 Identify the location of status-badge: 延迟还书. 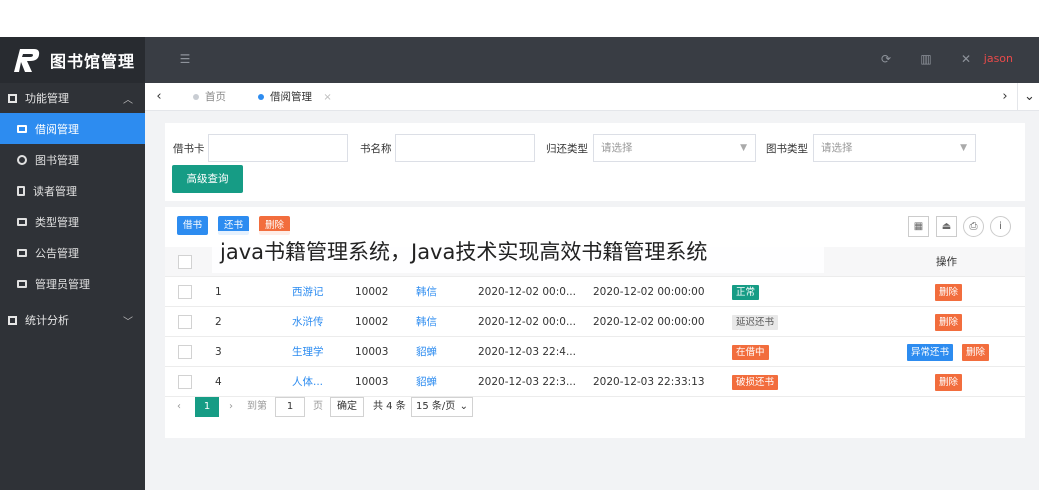
(755, 322).